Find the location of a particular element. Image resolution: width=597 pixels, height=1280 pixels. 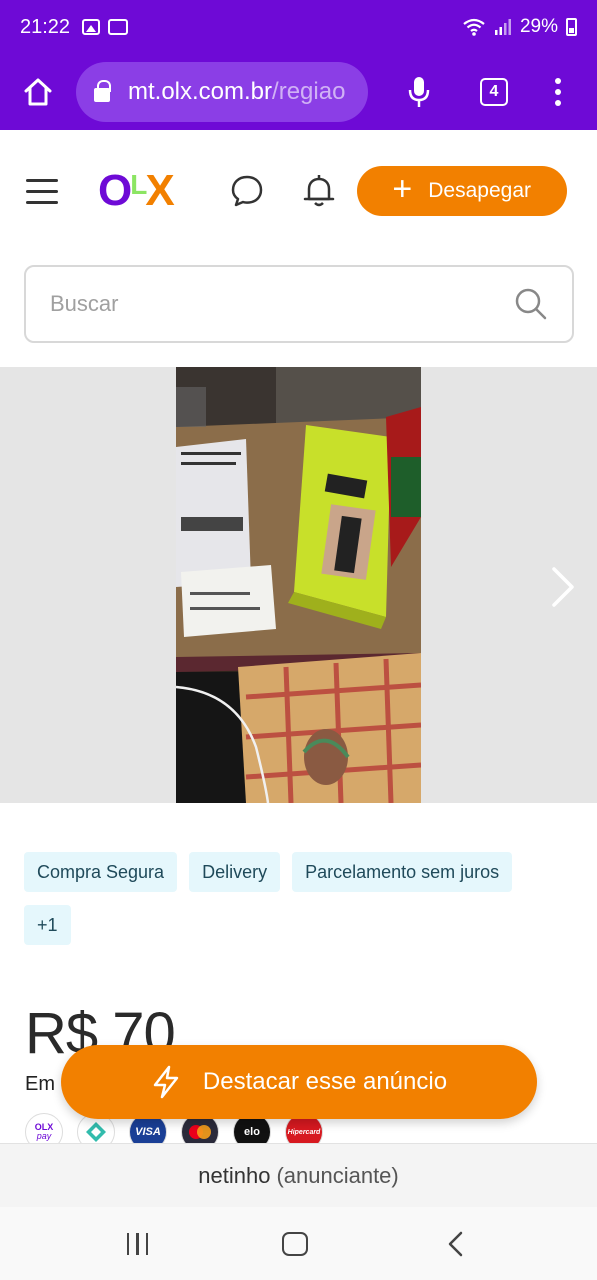

installments-label: Em is located at coordinates (40, 1084).